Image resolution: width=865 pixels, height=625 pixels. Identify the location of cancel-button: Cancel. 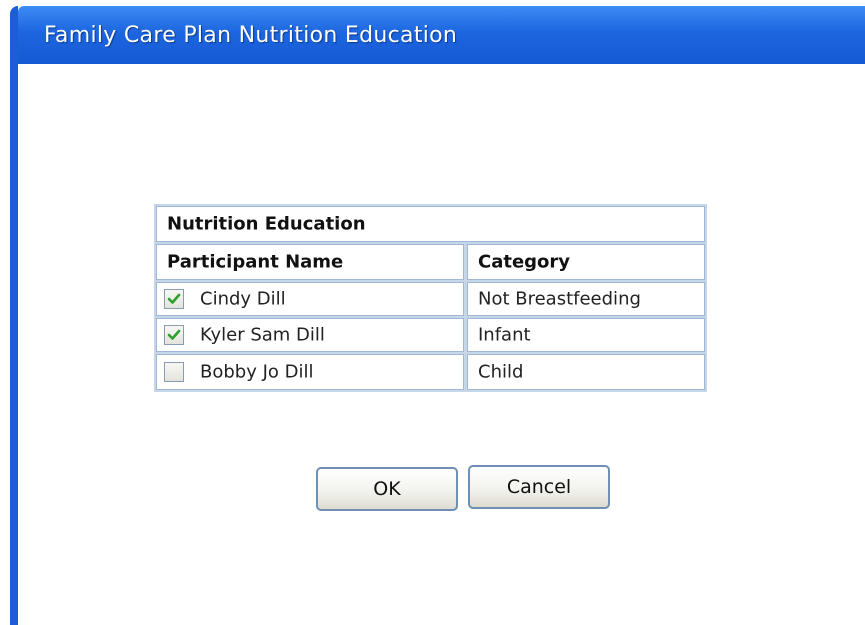
(539, 487).